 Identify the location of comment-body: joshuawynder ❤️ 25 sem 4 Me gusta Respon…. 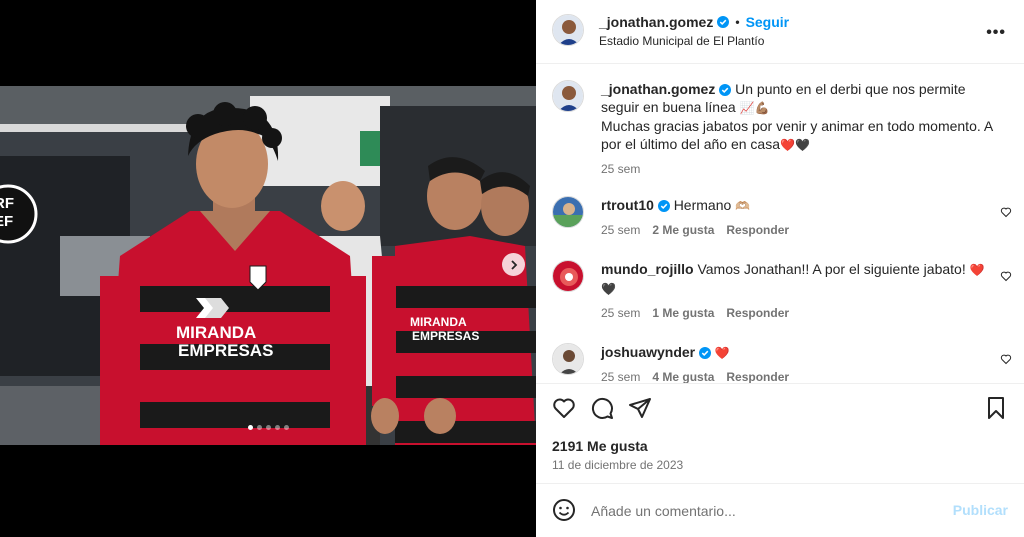
(797, 363).